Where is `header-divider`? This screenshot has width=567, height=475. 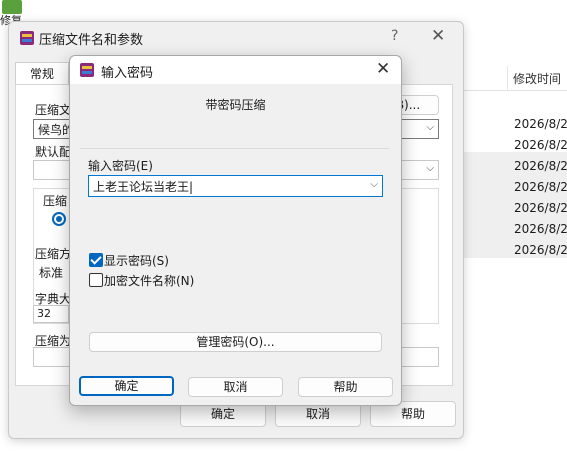 header-divider is located at coordinates (514, 90).